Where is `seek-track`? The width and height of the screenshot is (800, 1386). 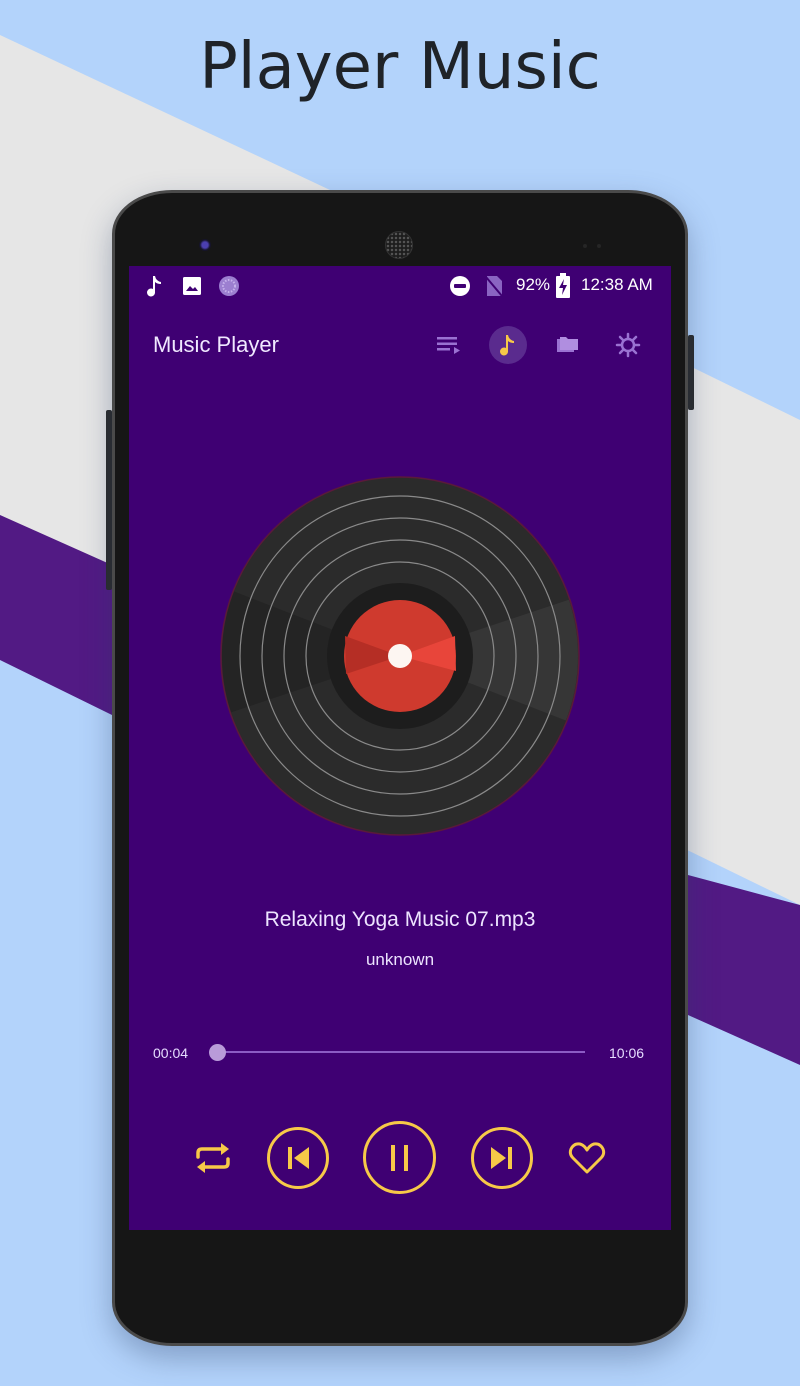
seek-track is located at coordinates (400, 1052).